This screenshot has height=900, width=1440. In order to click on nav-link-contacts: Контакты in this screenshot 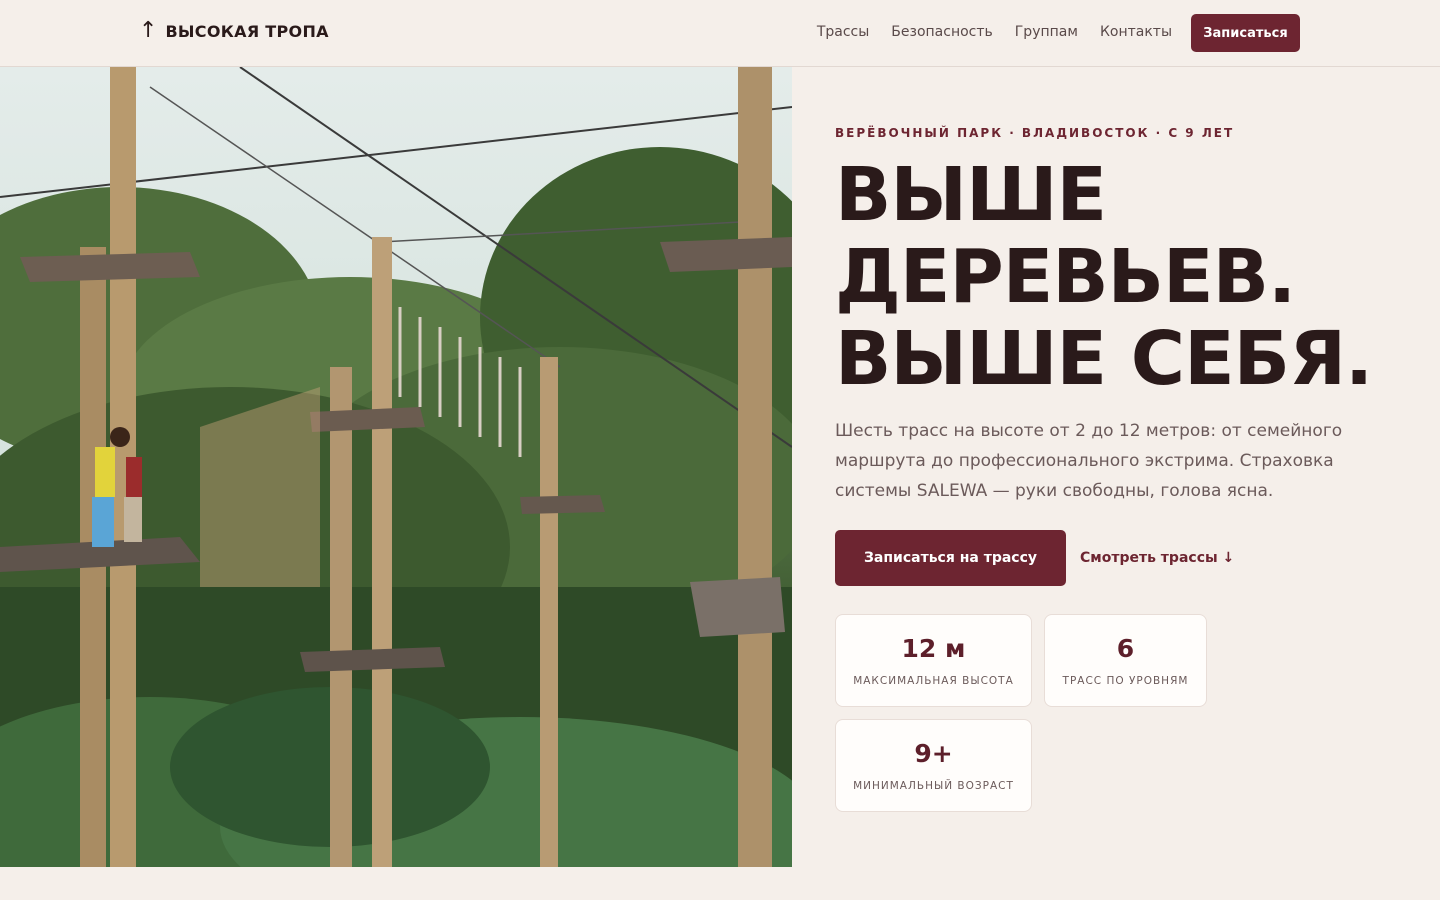, I will do `click(1136, 32)`.